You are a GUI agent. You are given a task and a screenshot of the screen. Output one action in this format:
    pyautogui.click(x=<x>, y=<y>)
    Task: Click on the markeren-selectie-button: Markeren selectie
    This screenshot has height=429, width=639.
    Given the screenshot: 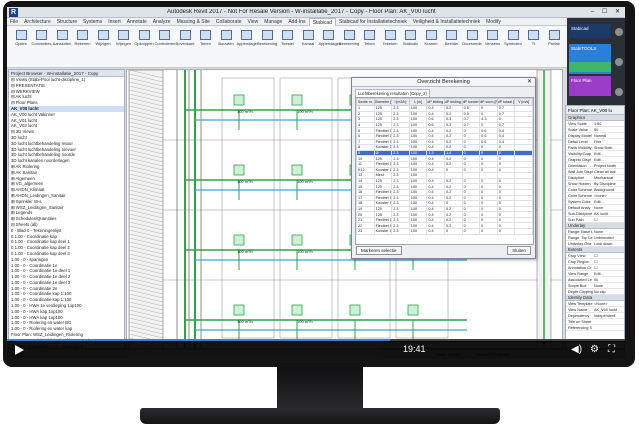 What is the action you would take?
    pyautogui.click(x=379, y=250)
    